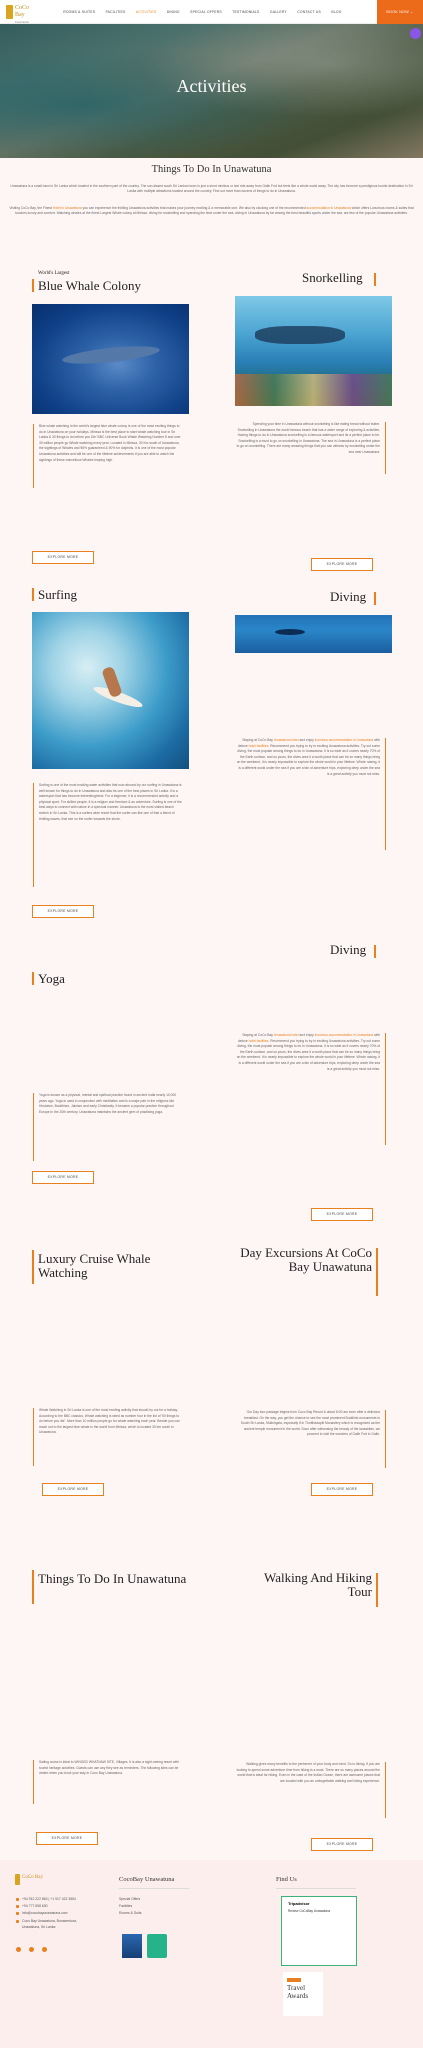 The height and width of the screenshot is (2048, 423). I want to click on travel-awards-badge: Travel Awards, so click(303, 1994).